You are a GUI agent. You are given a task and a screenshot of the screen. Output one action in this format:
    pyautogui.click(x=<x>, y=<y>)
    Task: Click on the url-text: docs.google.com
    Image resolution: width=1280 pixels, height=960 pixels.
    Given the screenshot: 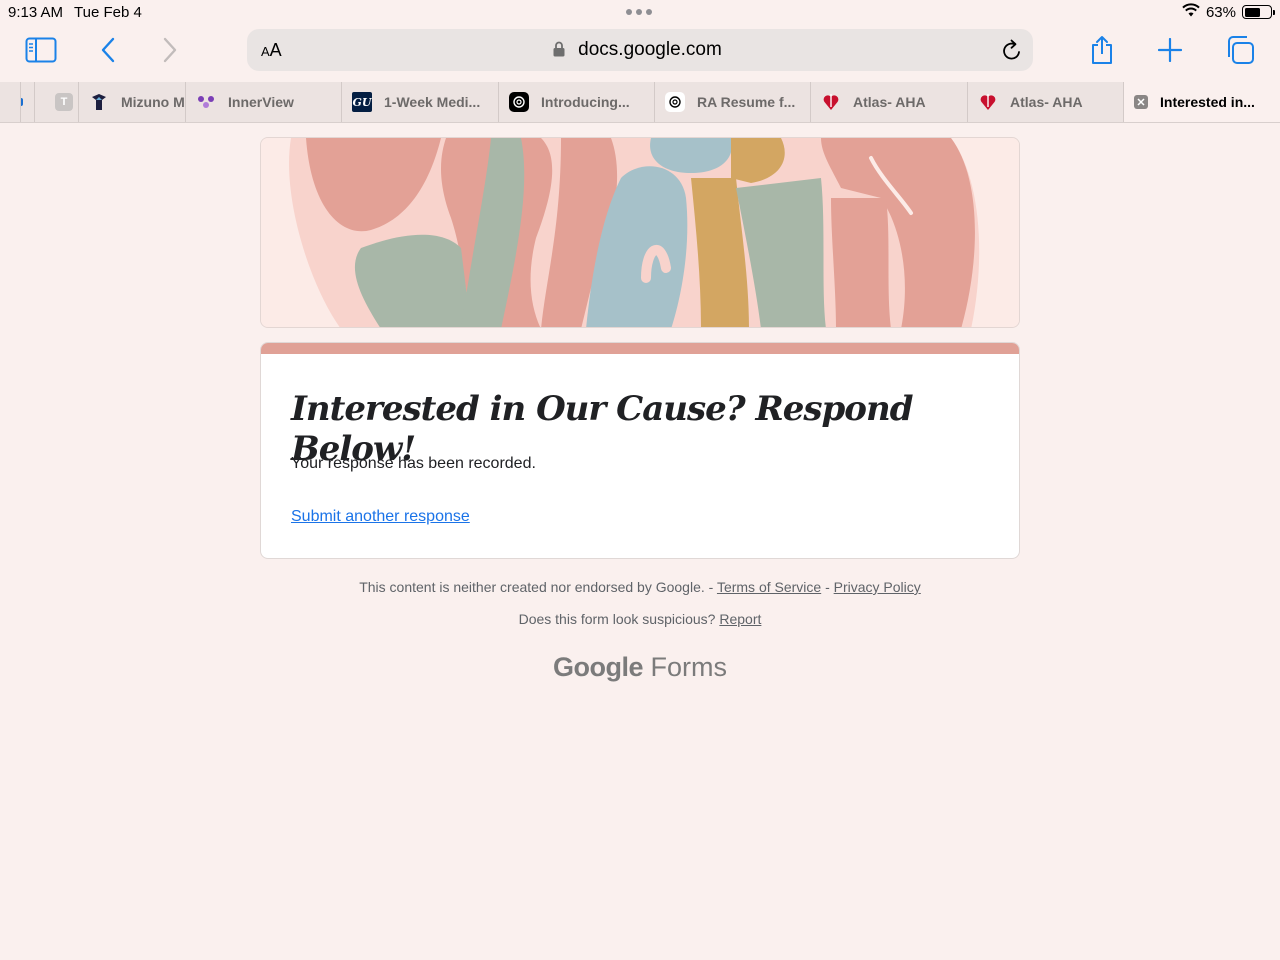 What is the action you would take?
    pyautogui.click(x=650, y=49)
    